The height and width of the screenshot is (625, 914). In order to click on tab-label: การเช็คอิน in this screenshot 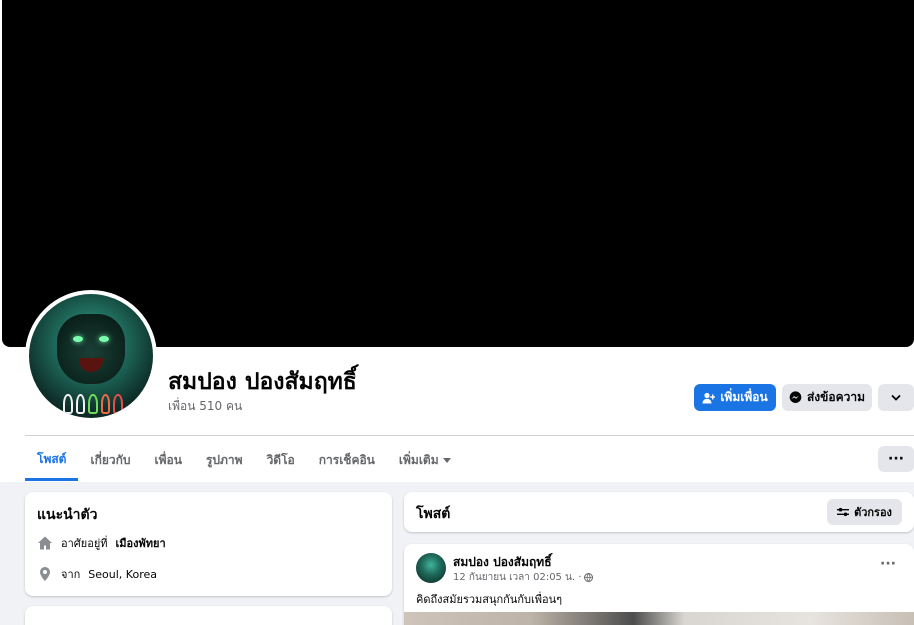, I will do `click(346, 459)`.